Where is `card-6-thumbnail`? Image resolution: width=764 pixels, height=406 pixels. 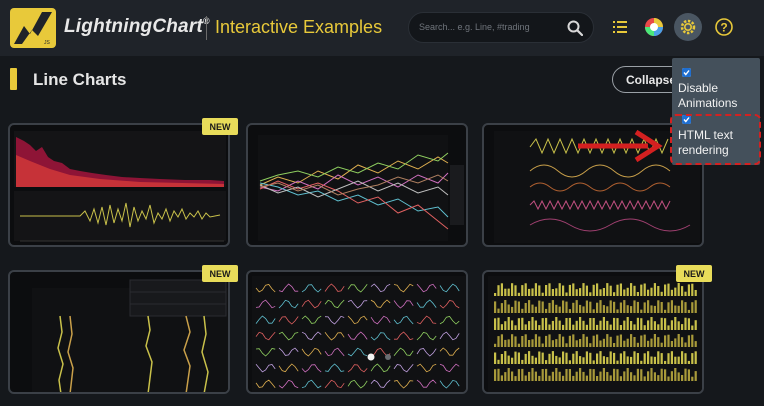
card-6-thumbnail is located at coordinates (595, 334).